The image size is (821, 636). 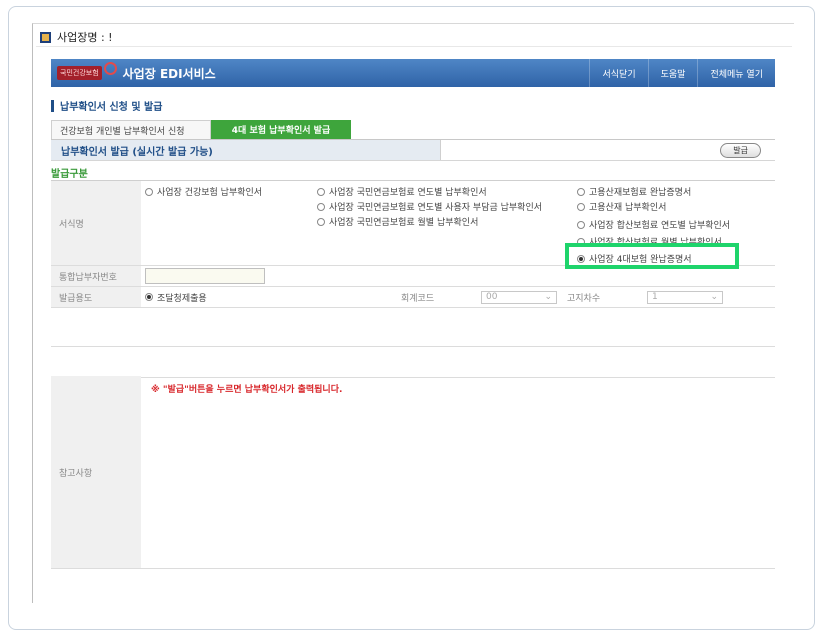 What do you see at coordinates (149, 297) in the screenshot?
I see `radio-selected-icon` at bounding box center [149, 297].